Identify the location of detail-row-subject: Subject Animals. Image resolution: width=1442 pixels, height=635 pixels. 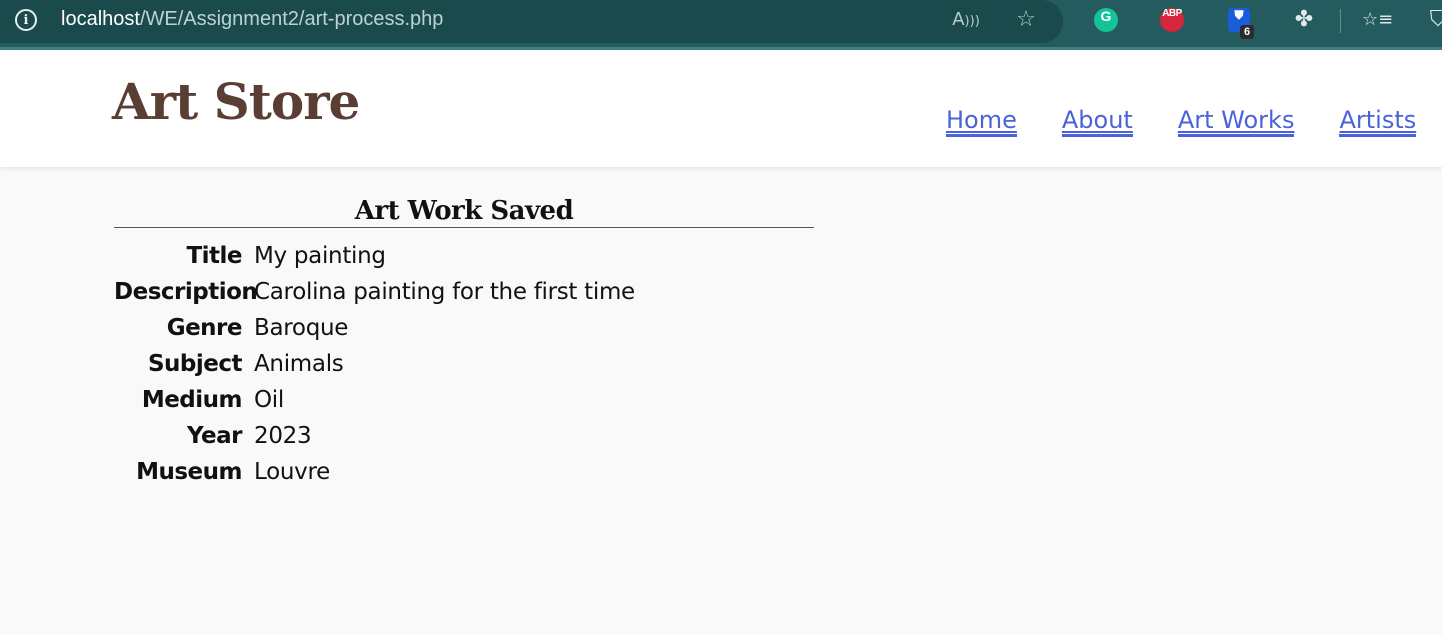
(464, 364).